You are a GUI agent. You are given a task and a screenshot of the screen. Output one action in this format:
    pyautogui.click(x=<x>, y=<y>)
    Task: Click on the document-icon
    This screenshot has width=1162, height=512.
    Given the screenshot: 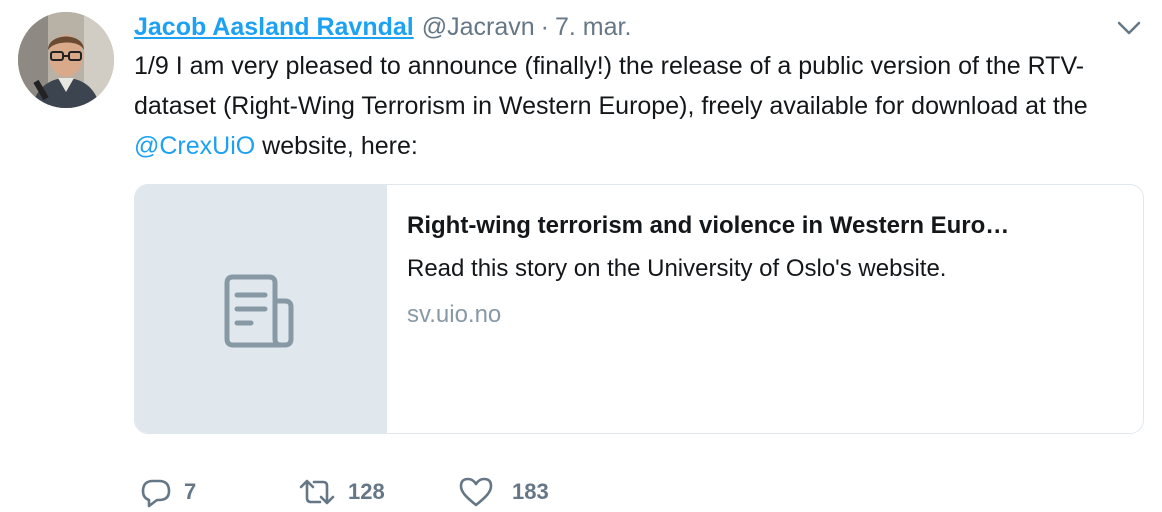 What is the action you would take?
    pyautogui.click(x=259, y=311)
    